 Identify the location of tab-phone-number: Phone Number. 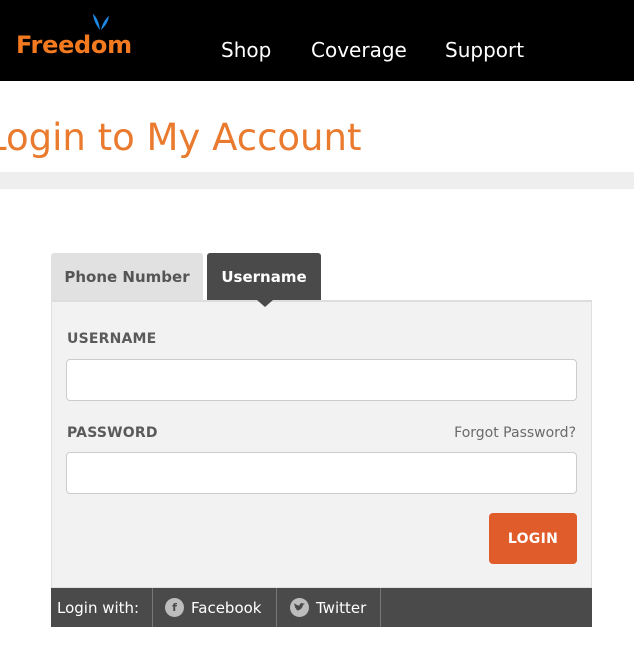
(127, 277).